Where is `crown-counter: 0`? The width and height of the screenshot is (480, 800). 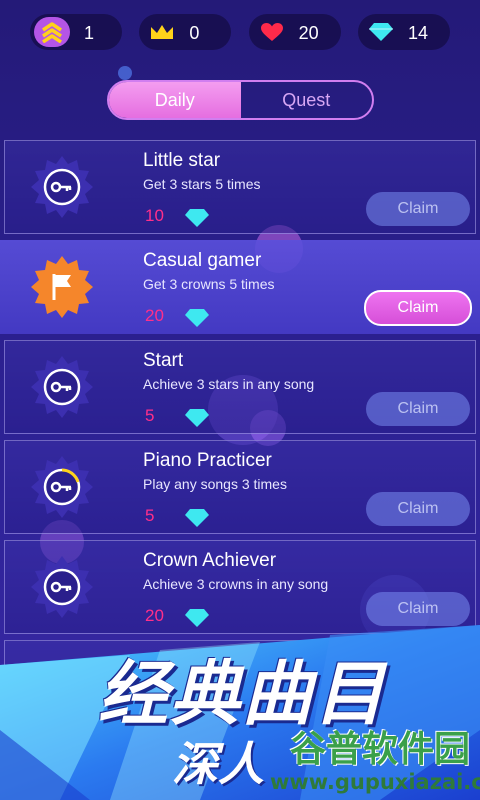
crown-counter: 0 is located at coordinates (185, 32).